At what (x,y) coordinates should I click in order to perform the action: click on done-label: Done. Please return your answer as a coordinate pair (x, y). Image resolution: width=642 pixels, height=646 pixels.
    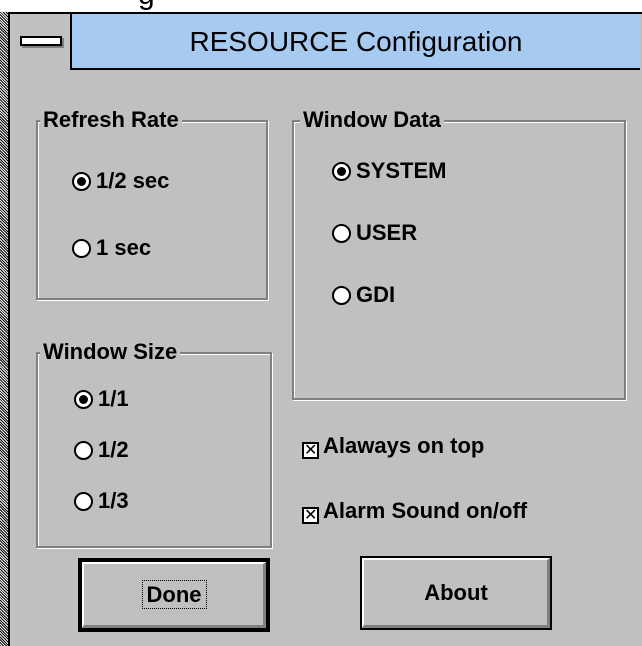
    Looking at the image, I should click on (174, 594).